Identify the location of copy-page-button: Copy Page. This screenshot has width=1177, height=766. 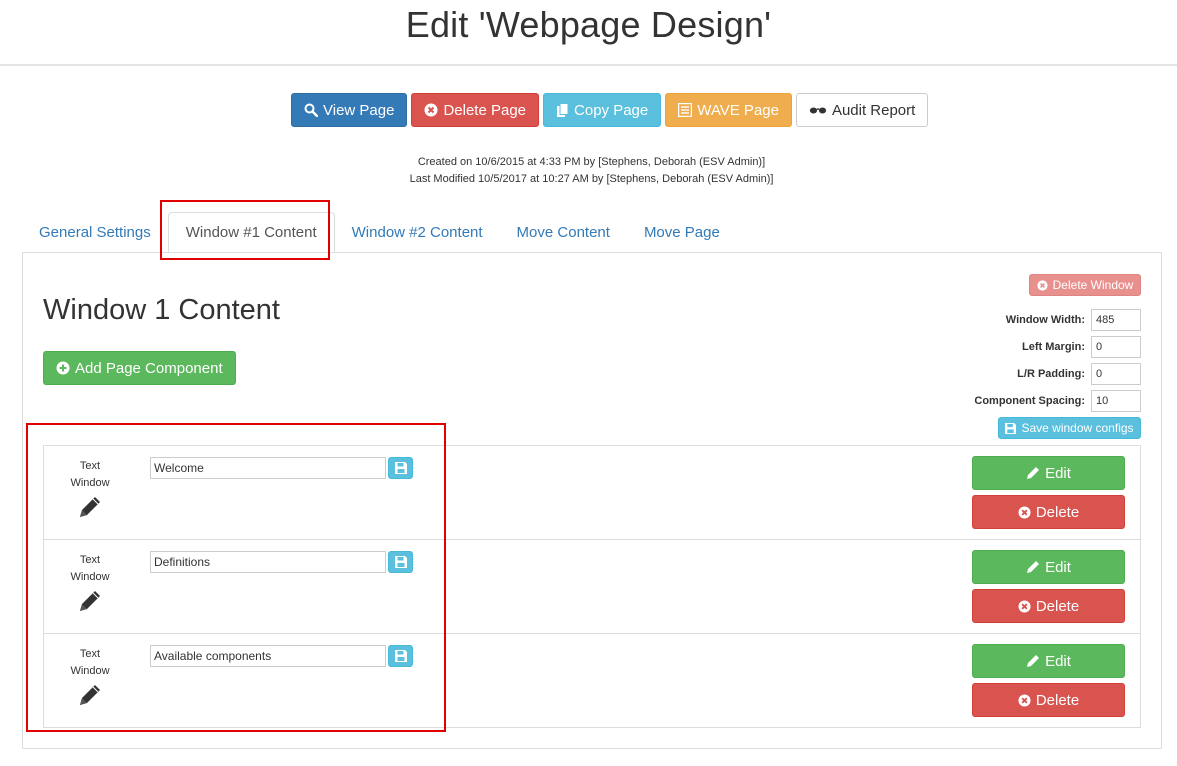
(602, 110).